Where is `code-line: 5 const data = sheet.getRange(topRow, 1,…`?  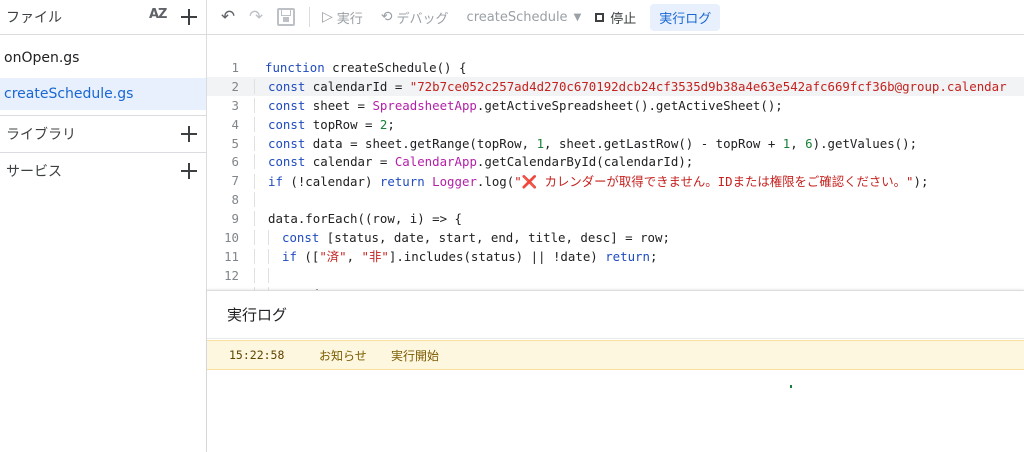
code-line: 5 const data = sheet.getRange(topRow, 1,… is located at coordinates (574, 143).